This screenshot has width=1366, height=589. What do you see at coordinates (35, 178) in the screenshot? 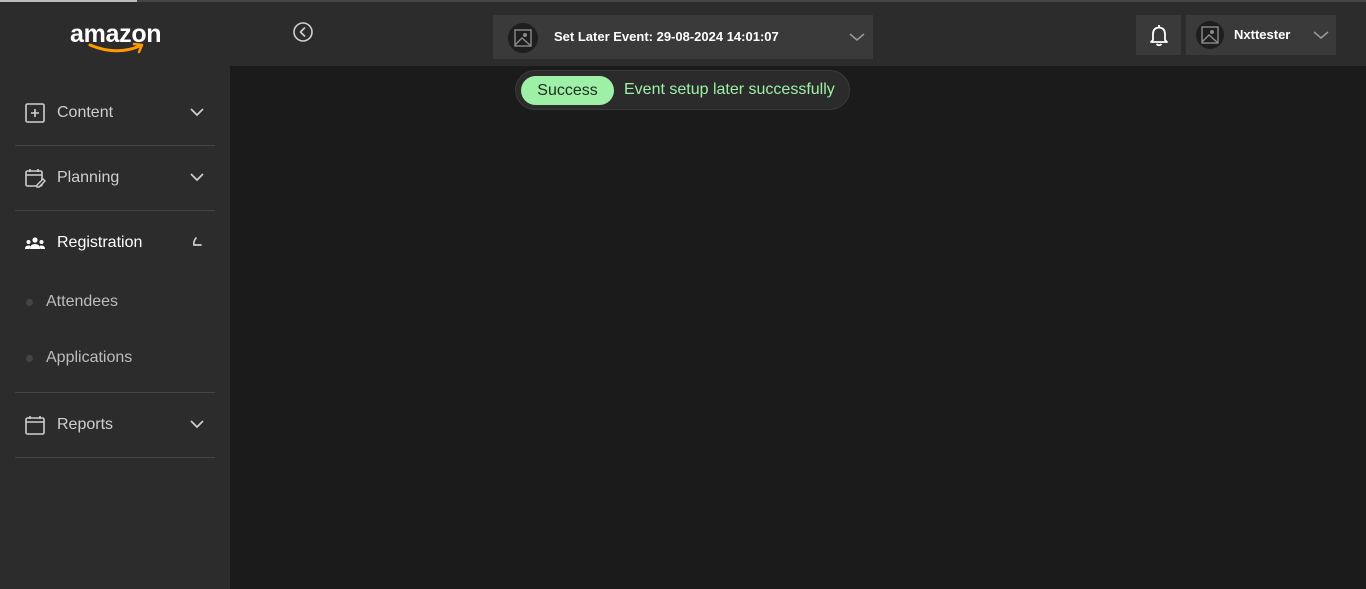
I see `calendar-edit-icon` at bounding box center [35, 178].